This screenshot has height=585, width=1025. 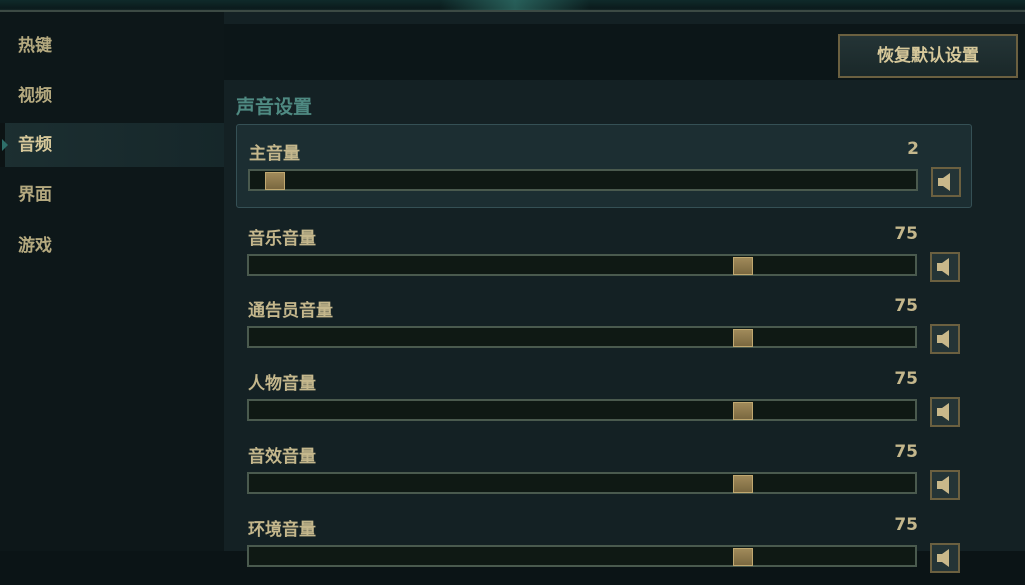 What do you see at coordinates (112, 246) in the screenshot?
I see `sidebar-item-game: 游戏` at bounding box center [112, 246].